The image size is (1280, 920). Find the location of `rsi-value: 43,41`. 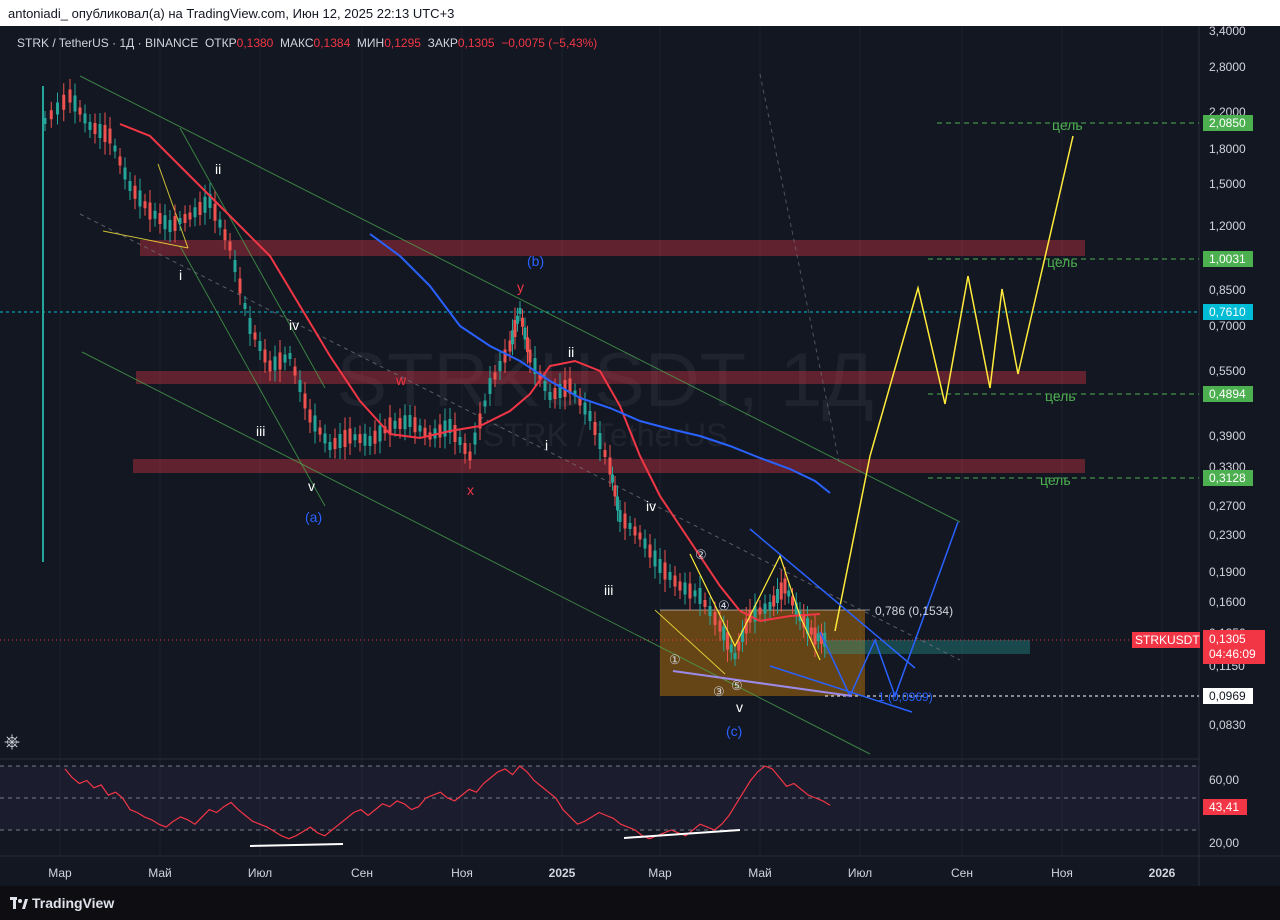

rsi-value: 43,41 is located at coordinates (1224, 807).